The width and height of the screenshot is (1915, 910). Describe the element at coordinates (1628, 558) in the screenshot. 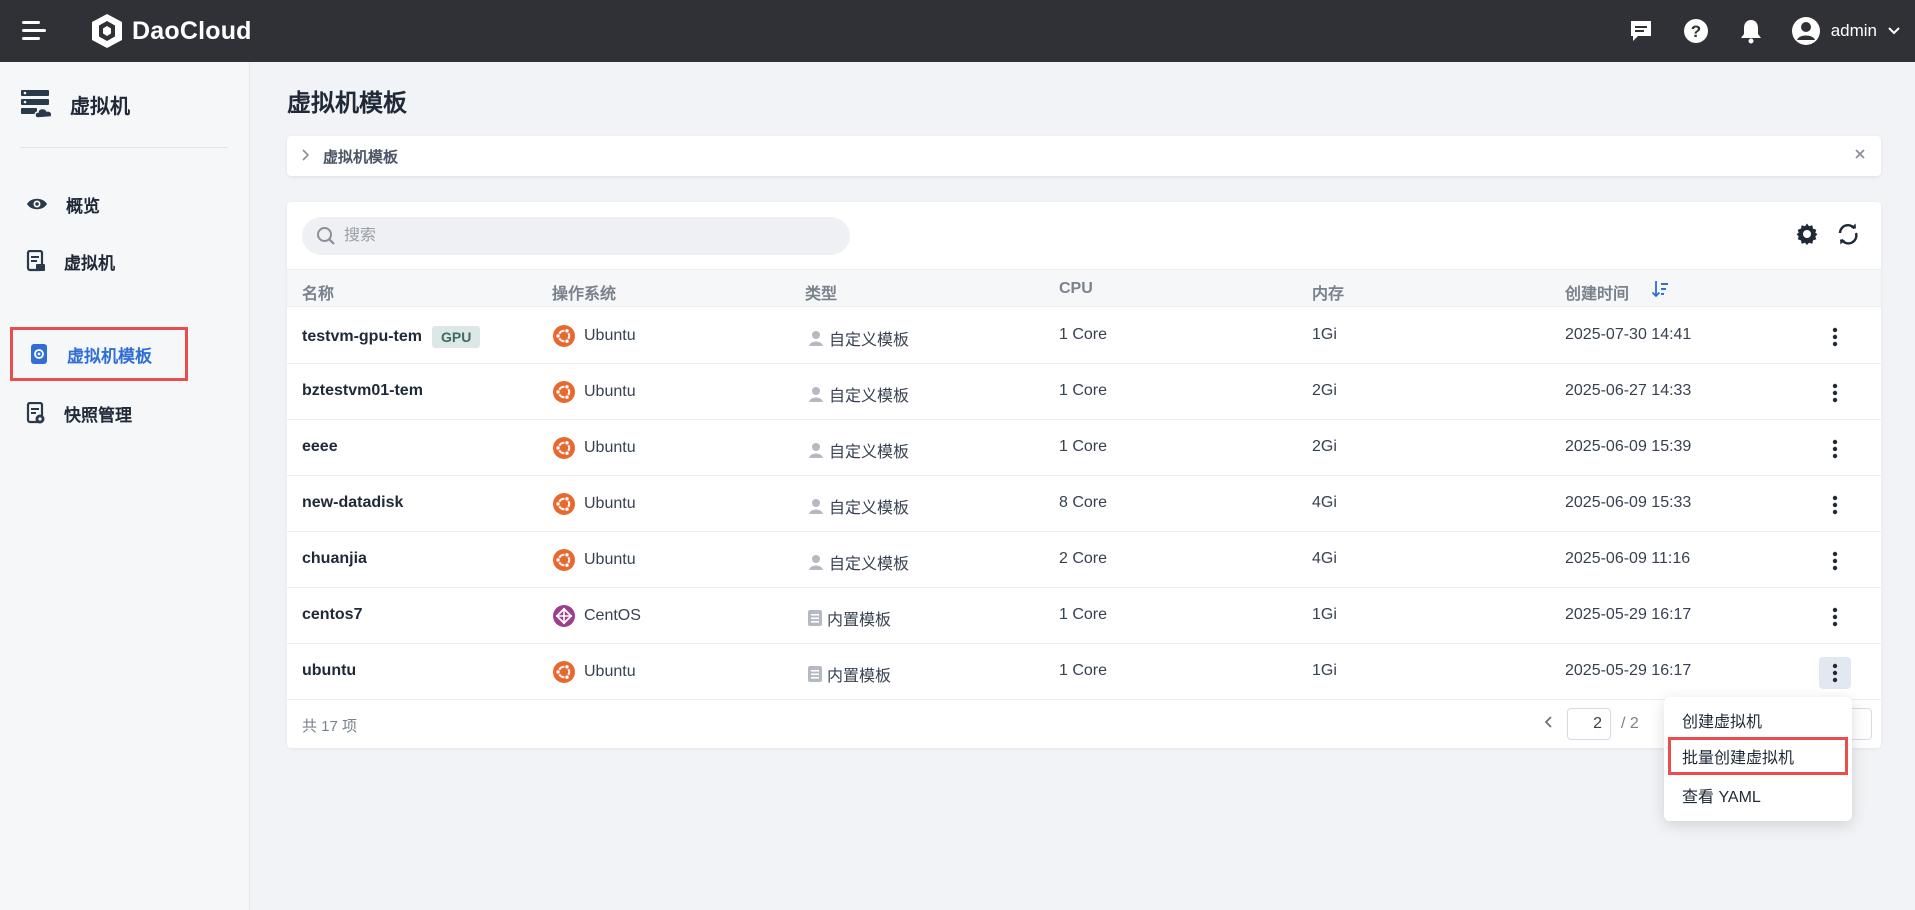

I see `created-time-cell: 2025-06-09 11:16` at that location.